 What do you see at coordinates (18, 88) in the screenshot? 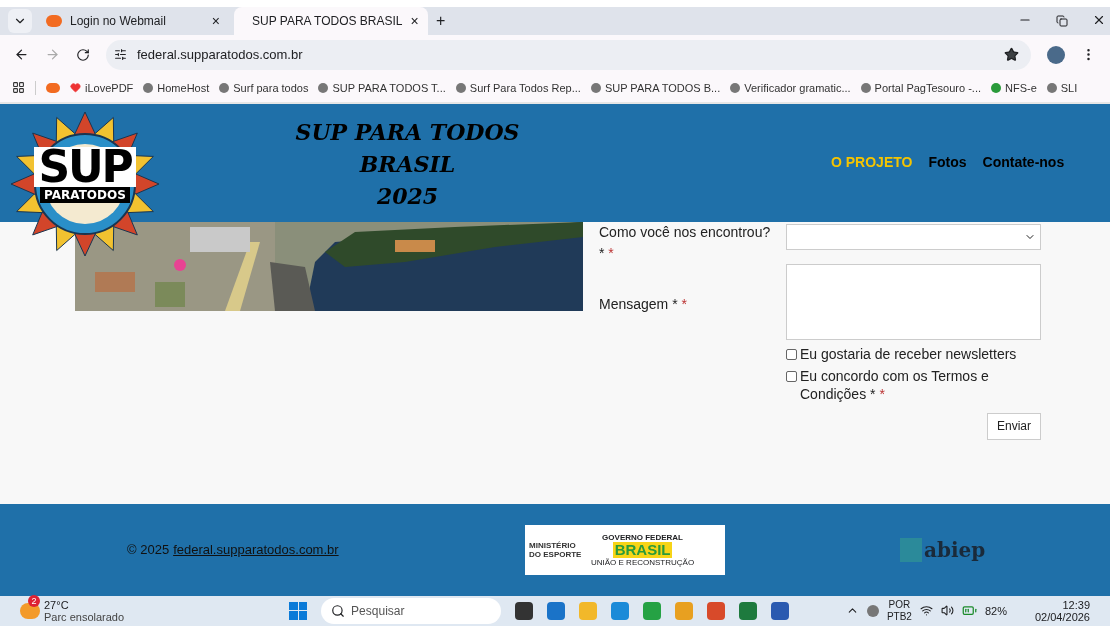
I see `apps-icon` at bounding box center [18, 88].